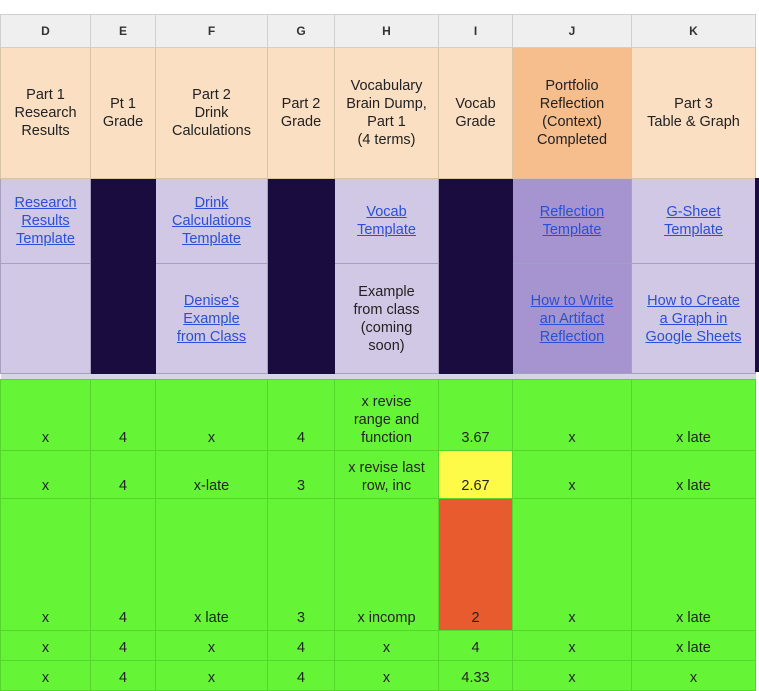 The width and height of the screenshot is (759, 691). What do you see at coordinates (475, 415) in the screenshot?
I see `cell-vocab-grade: 3.67` at bounding box center [475, 415].